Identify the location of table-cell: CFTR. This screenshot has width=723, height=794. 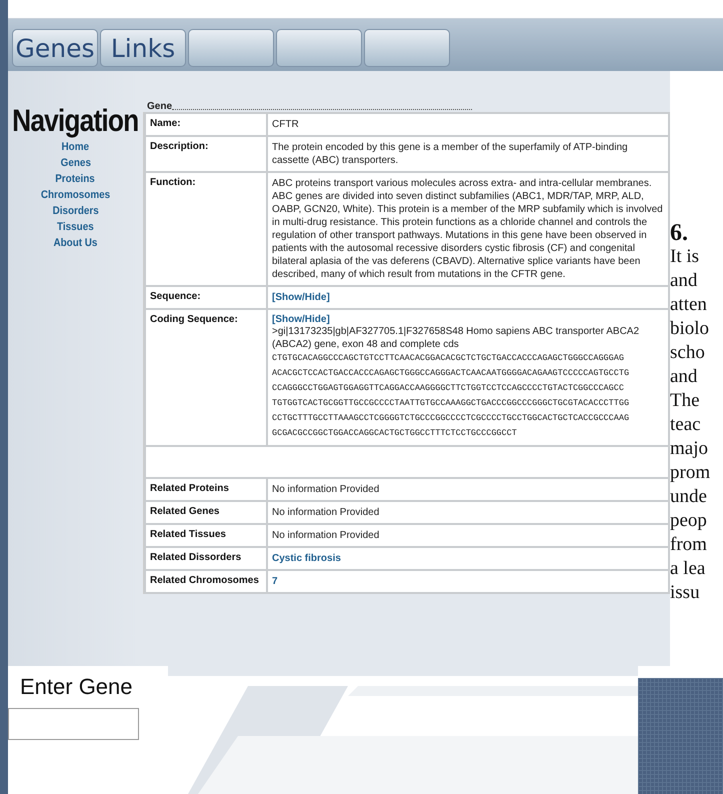
(468, 124).